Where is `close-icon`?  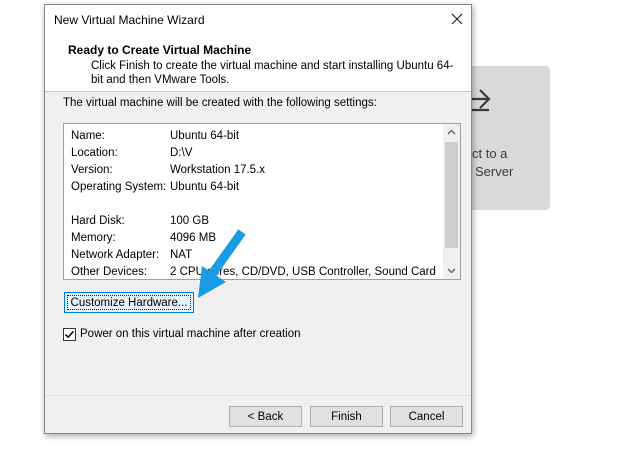
close-icon is located at coordinates (457, 19).